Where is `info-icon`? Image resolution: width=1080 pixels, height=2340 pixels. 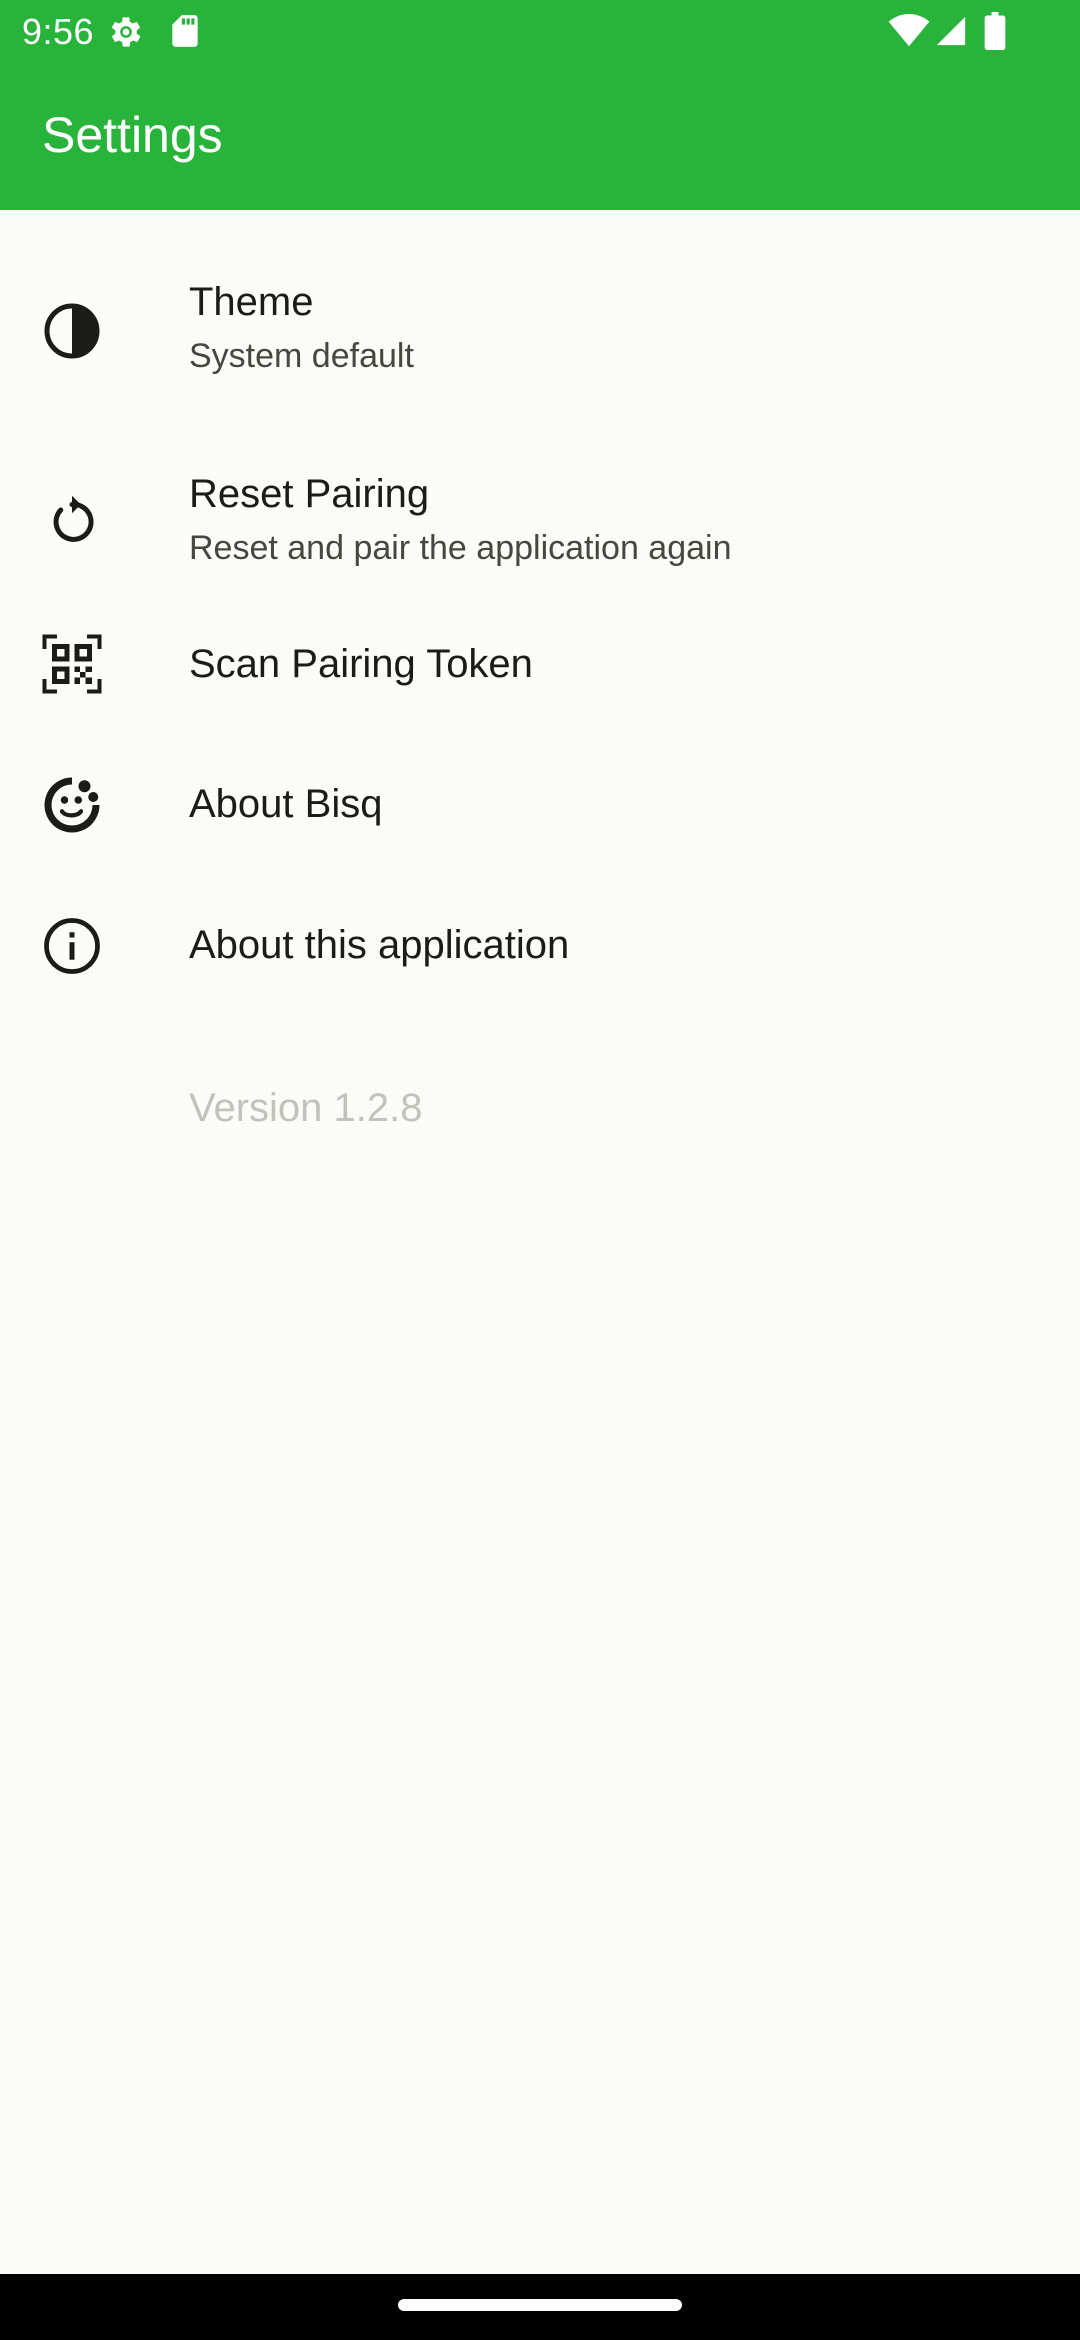 info-icon is located at coordinates (72, 946).